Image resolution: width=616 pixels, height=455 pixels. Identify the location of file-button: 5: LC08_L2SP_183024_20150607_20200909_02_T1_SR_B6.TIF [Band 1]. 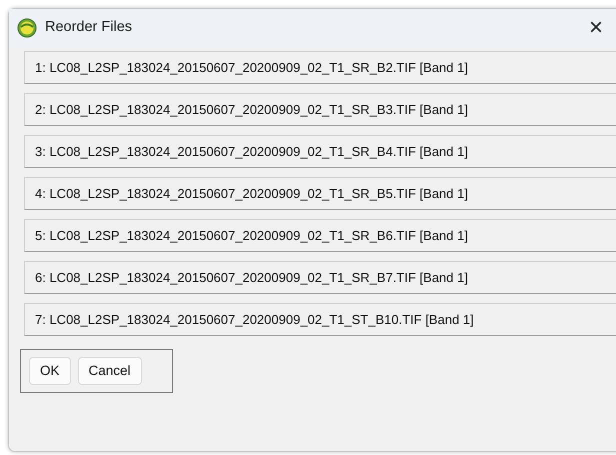
(320, 235).